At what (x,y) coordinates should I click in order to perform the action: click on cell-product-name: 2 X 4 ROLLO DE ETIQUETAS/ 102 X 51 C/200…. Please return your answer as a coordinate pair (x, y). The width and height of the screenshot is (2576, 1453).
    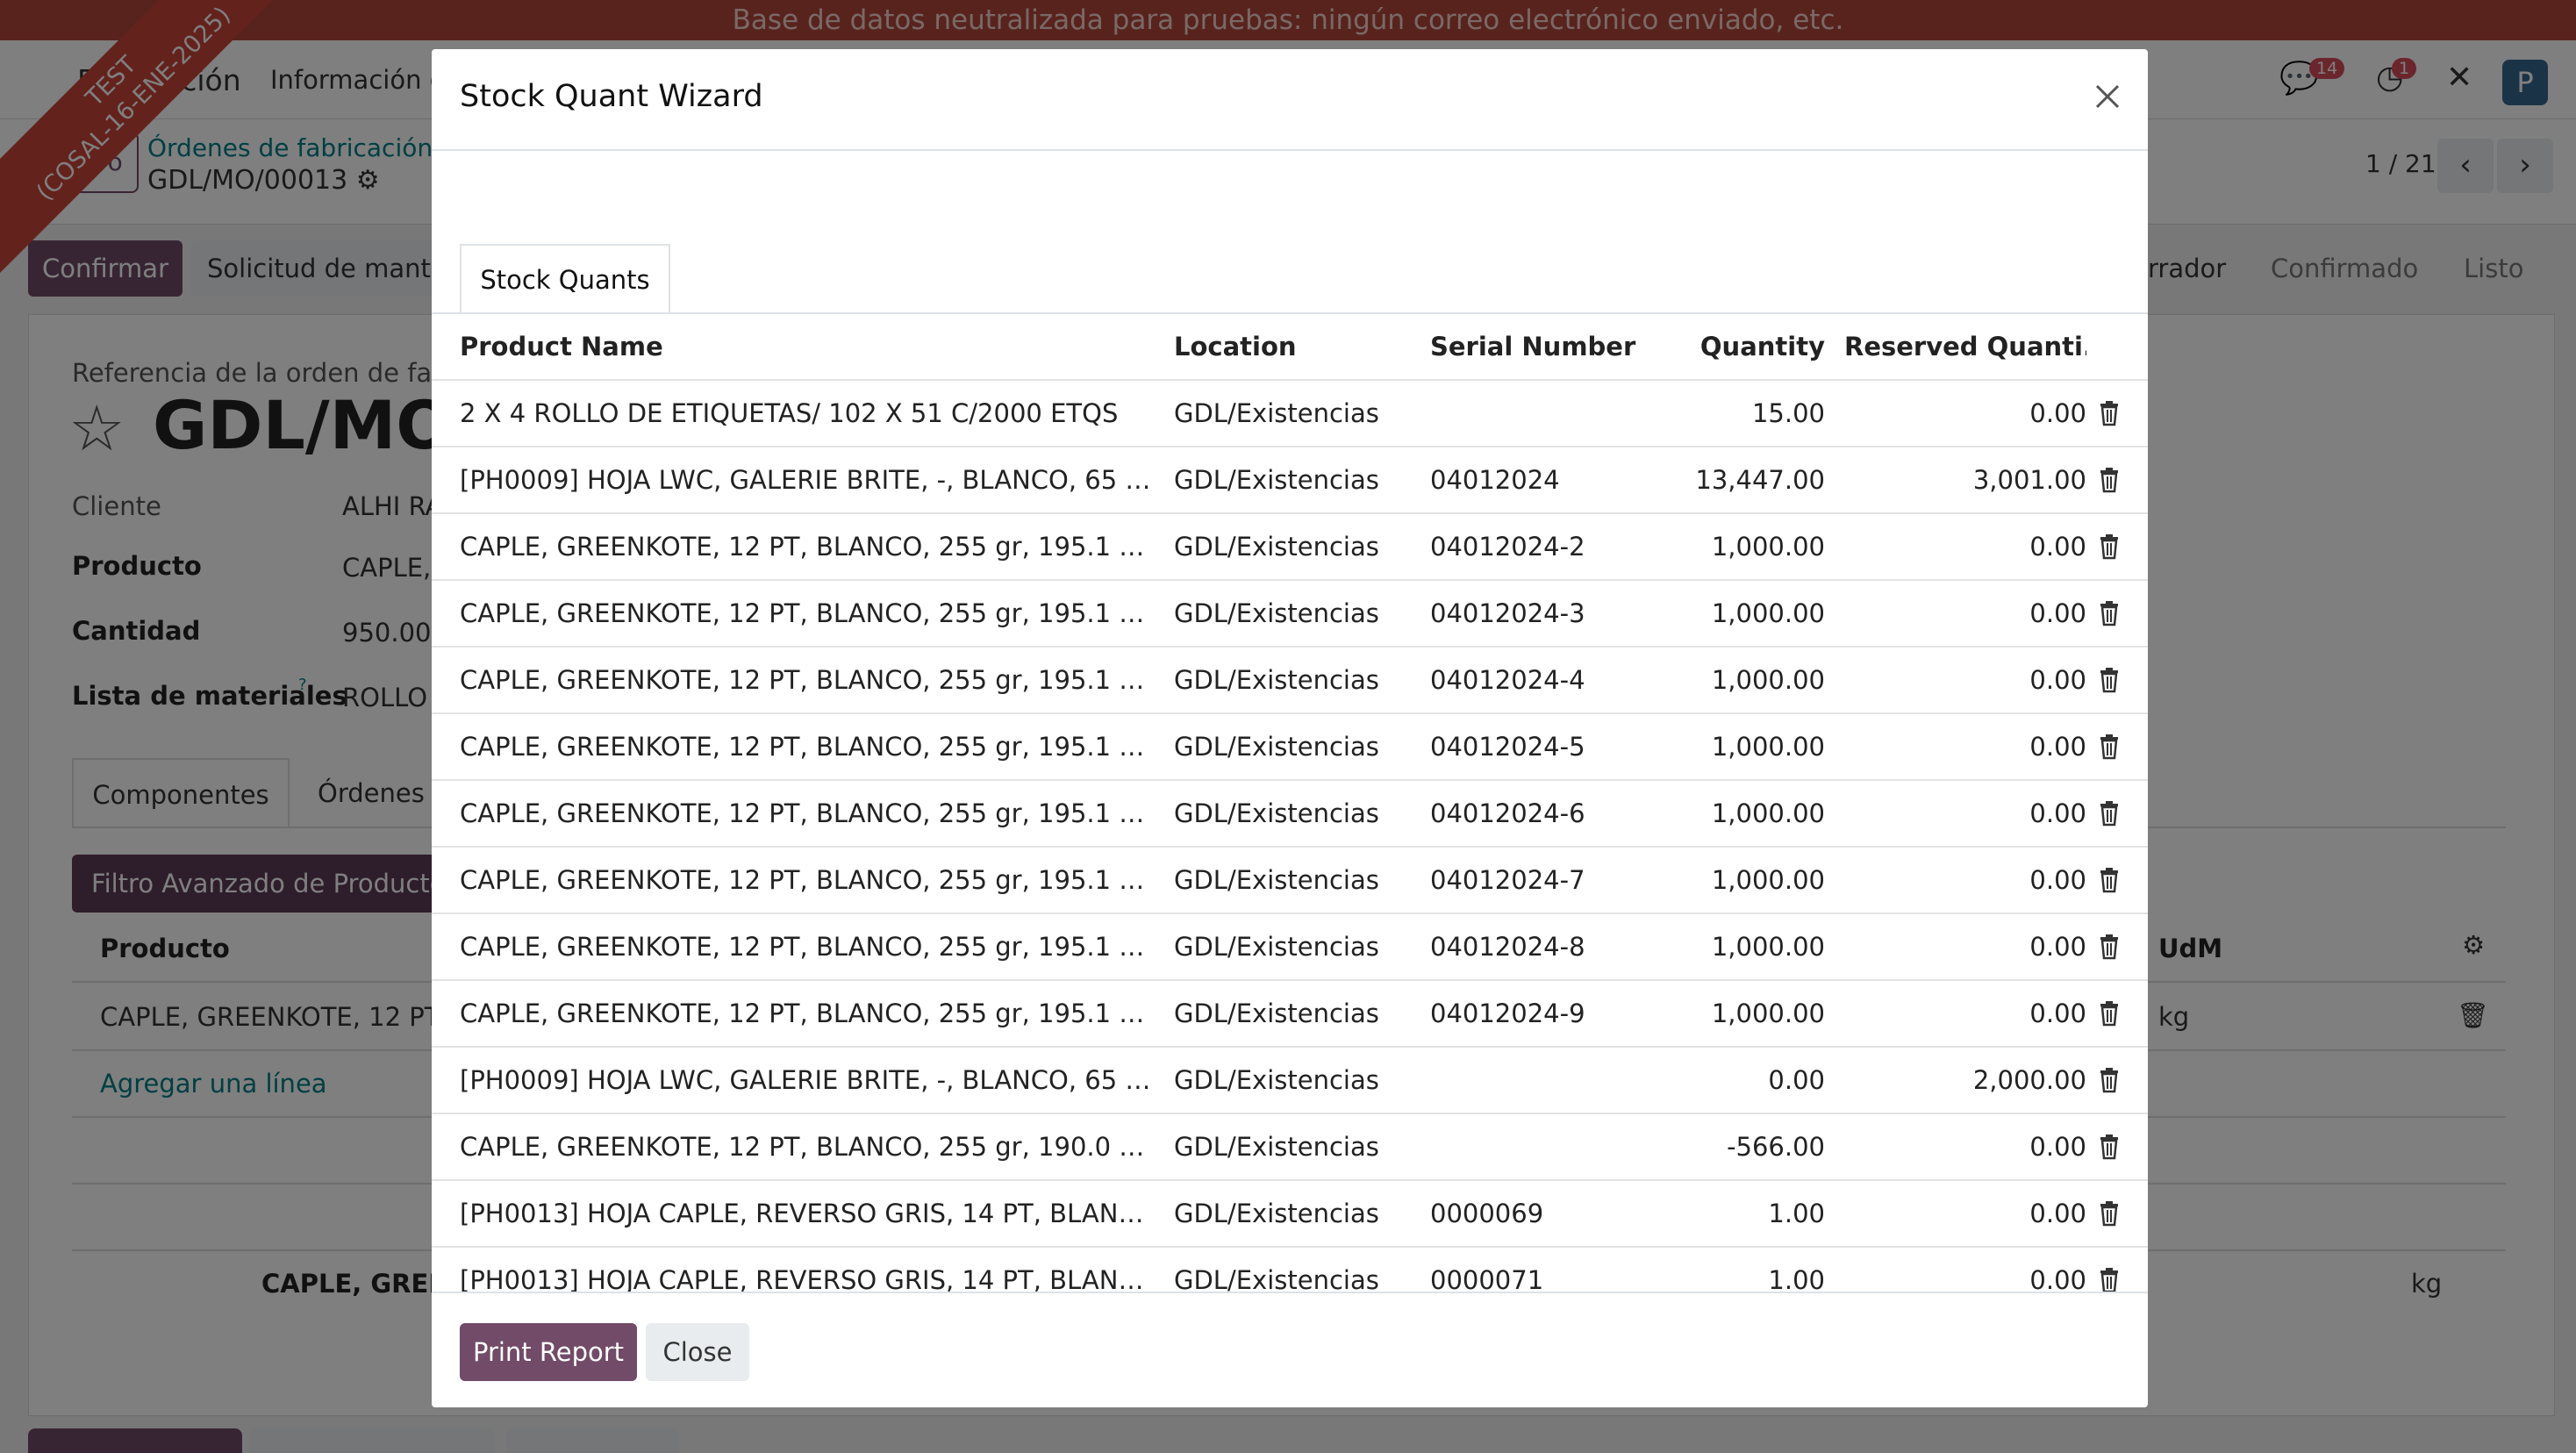
    Looking at the image, I should click on (806, 413).